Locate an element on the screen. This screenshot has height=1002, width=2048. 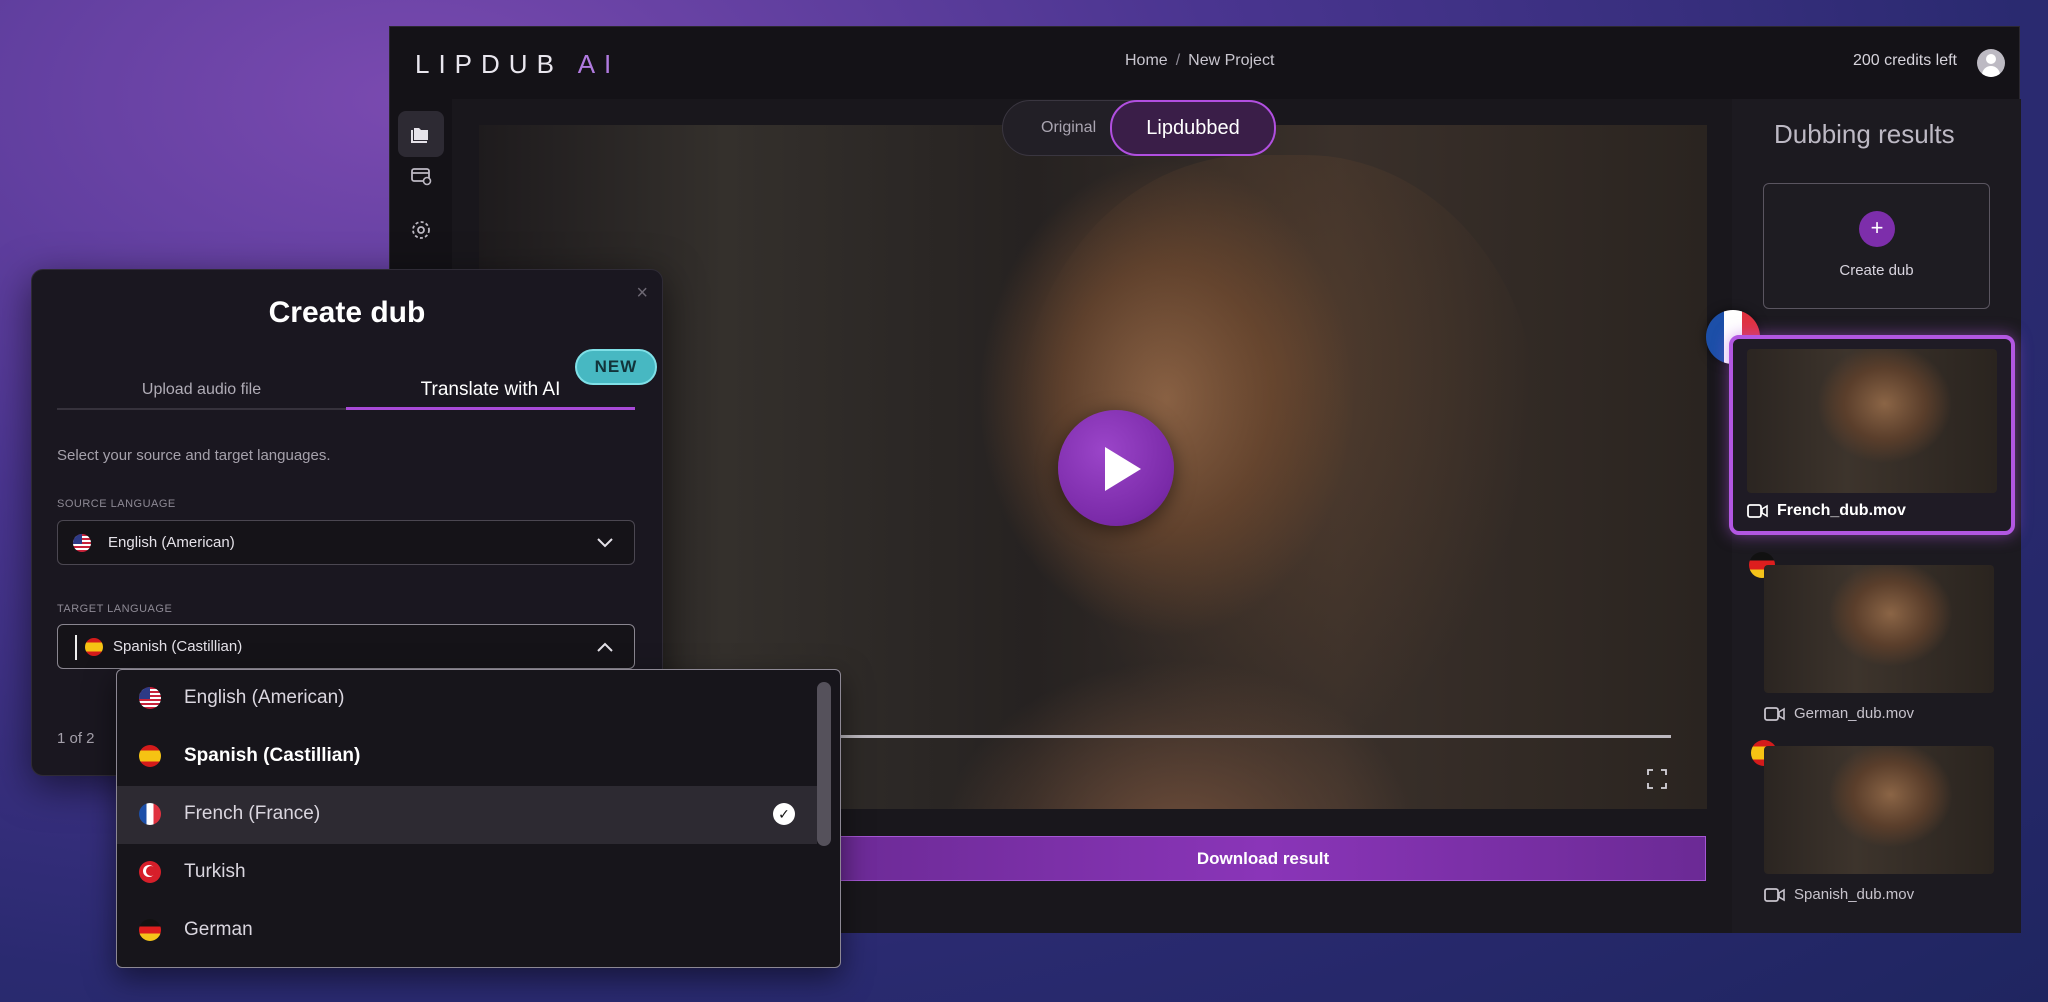
plus-icon: + is located at coordinates (1877, 229).